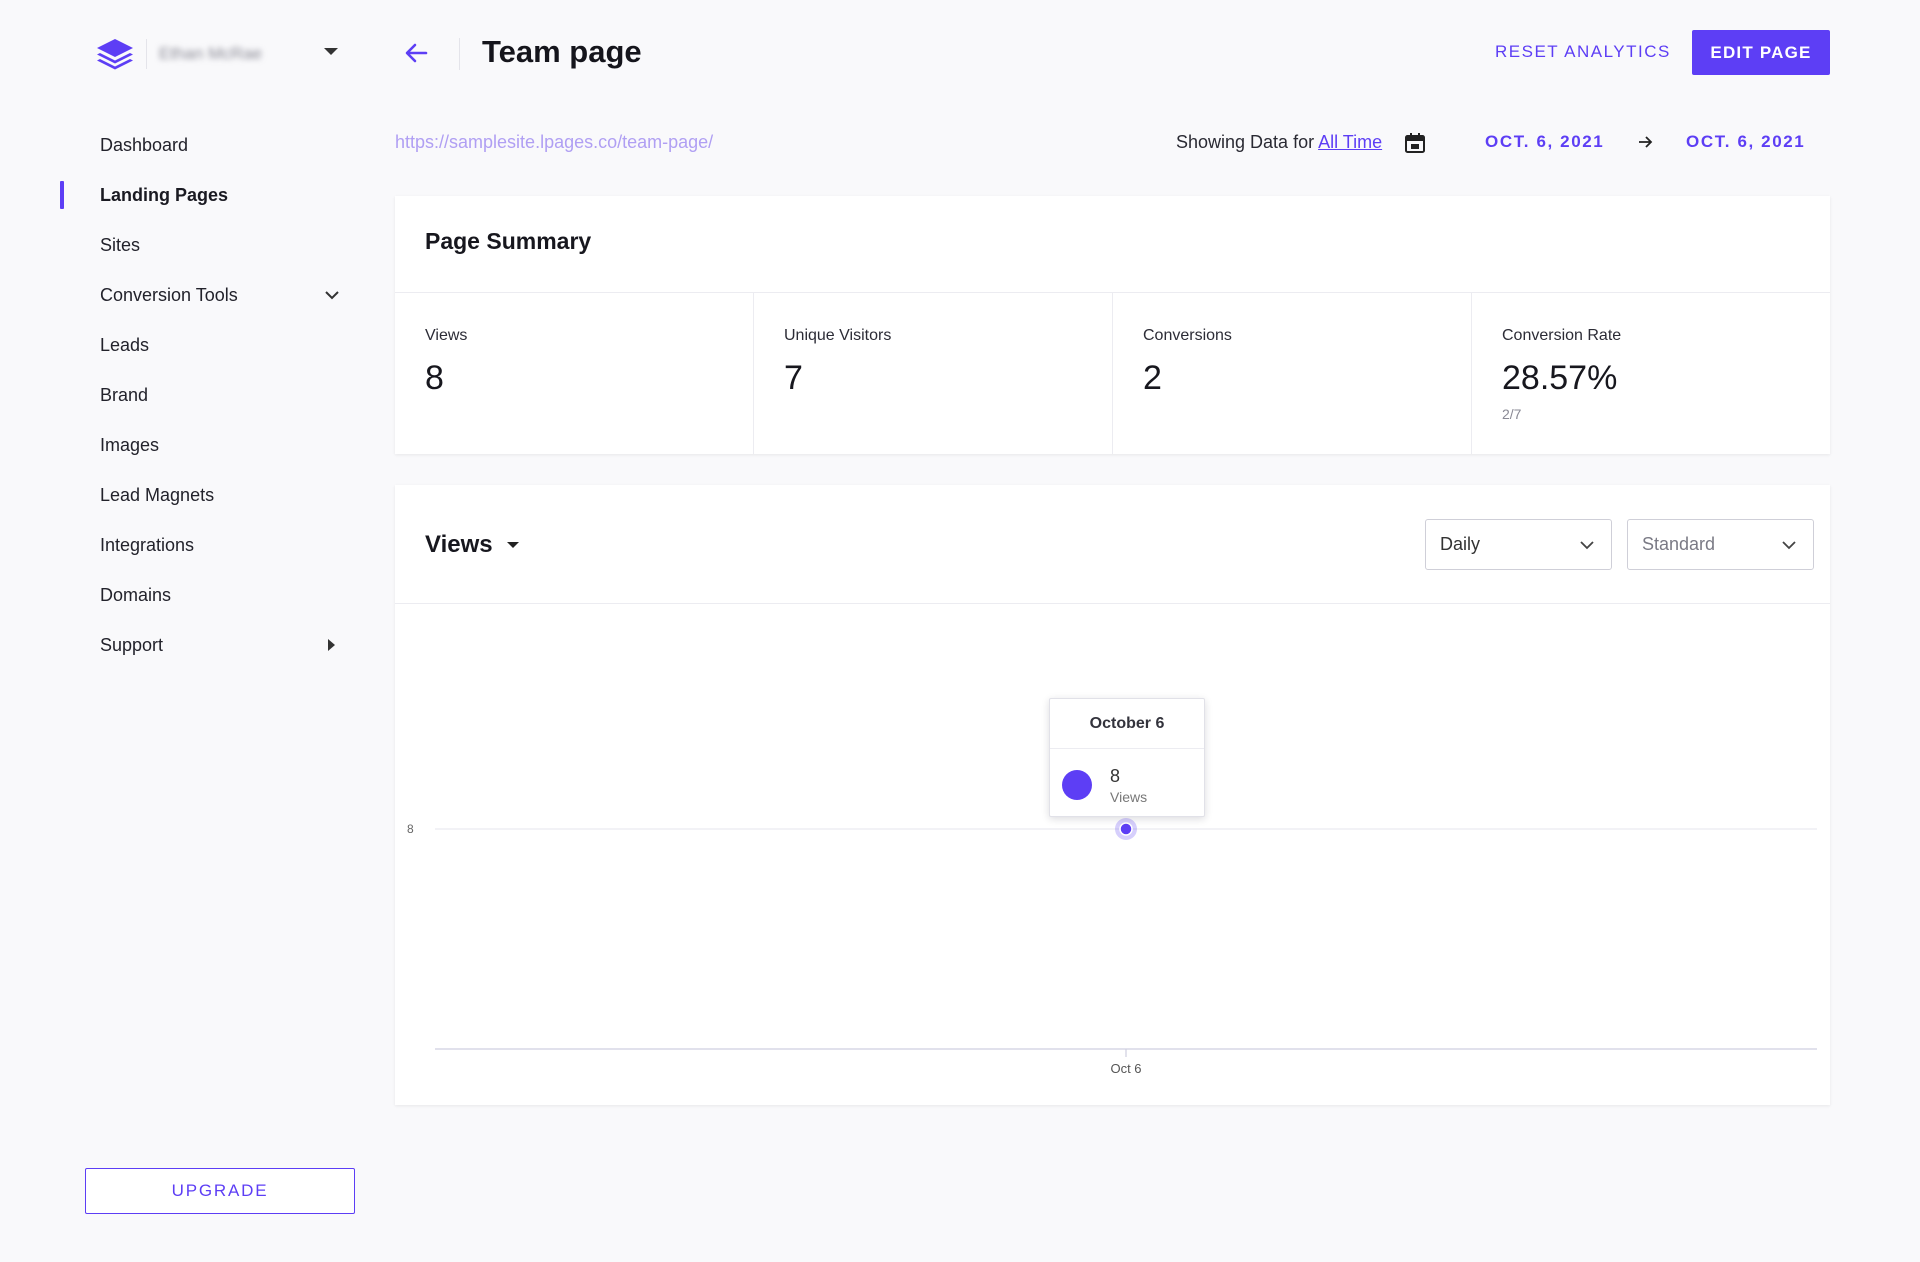  What do you see at coordinates (1646, 142) in the screenshot?
I see `arrow-right-icon` at bounding box center [1646, 142].